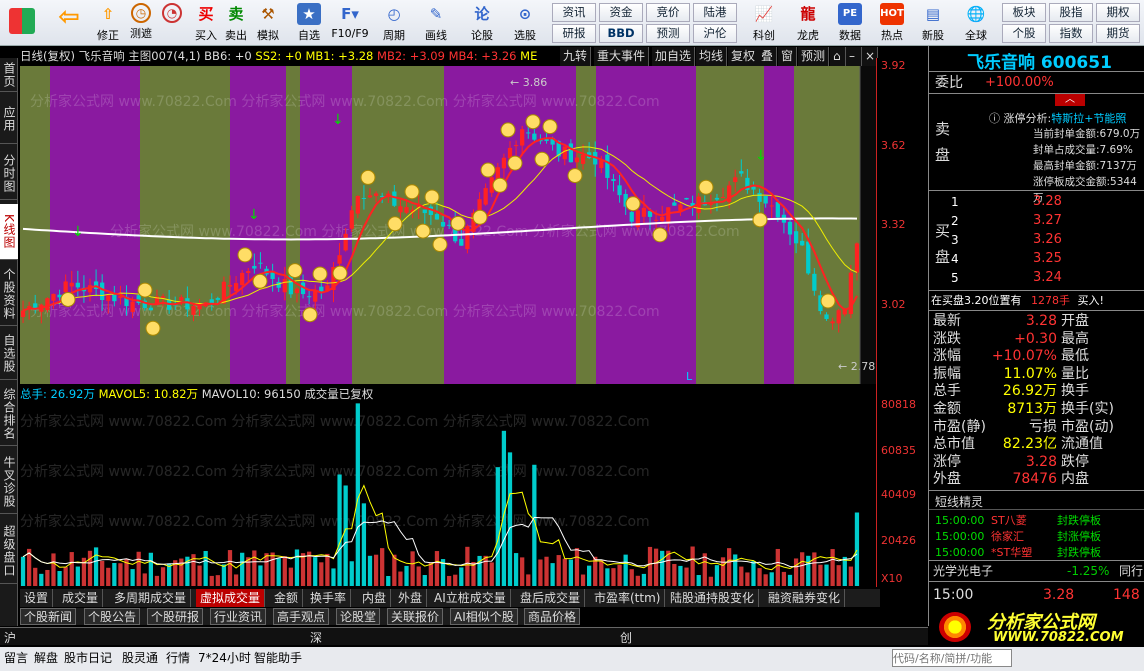 This screenshot has height=671, width=1144. I want to click on menu-window: 窗, so click(788, 56).